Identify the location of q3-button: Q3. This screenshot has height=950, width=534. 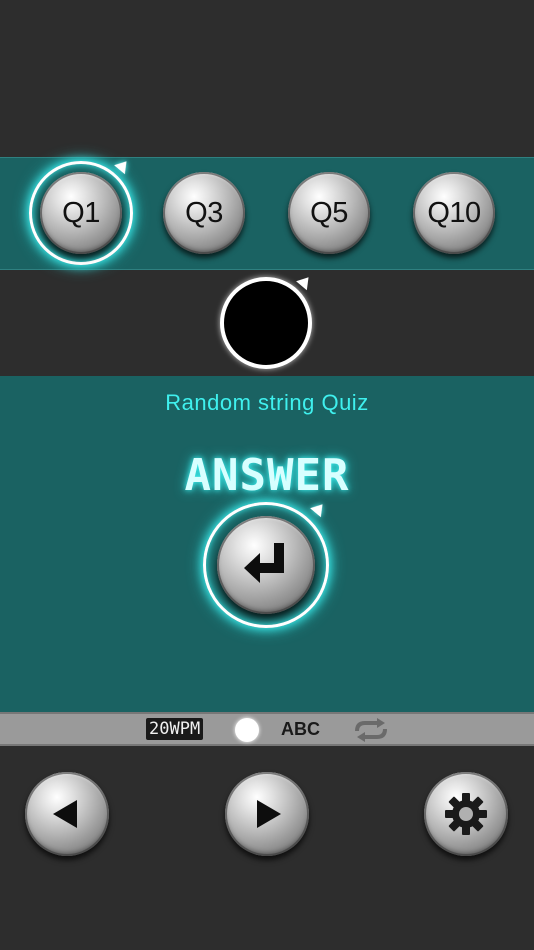
(204, 213).